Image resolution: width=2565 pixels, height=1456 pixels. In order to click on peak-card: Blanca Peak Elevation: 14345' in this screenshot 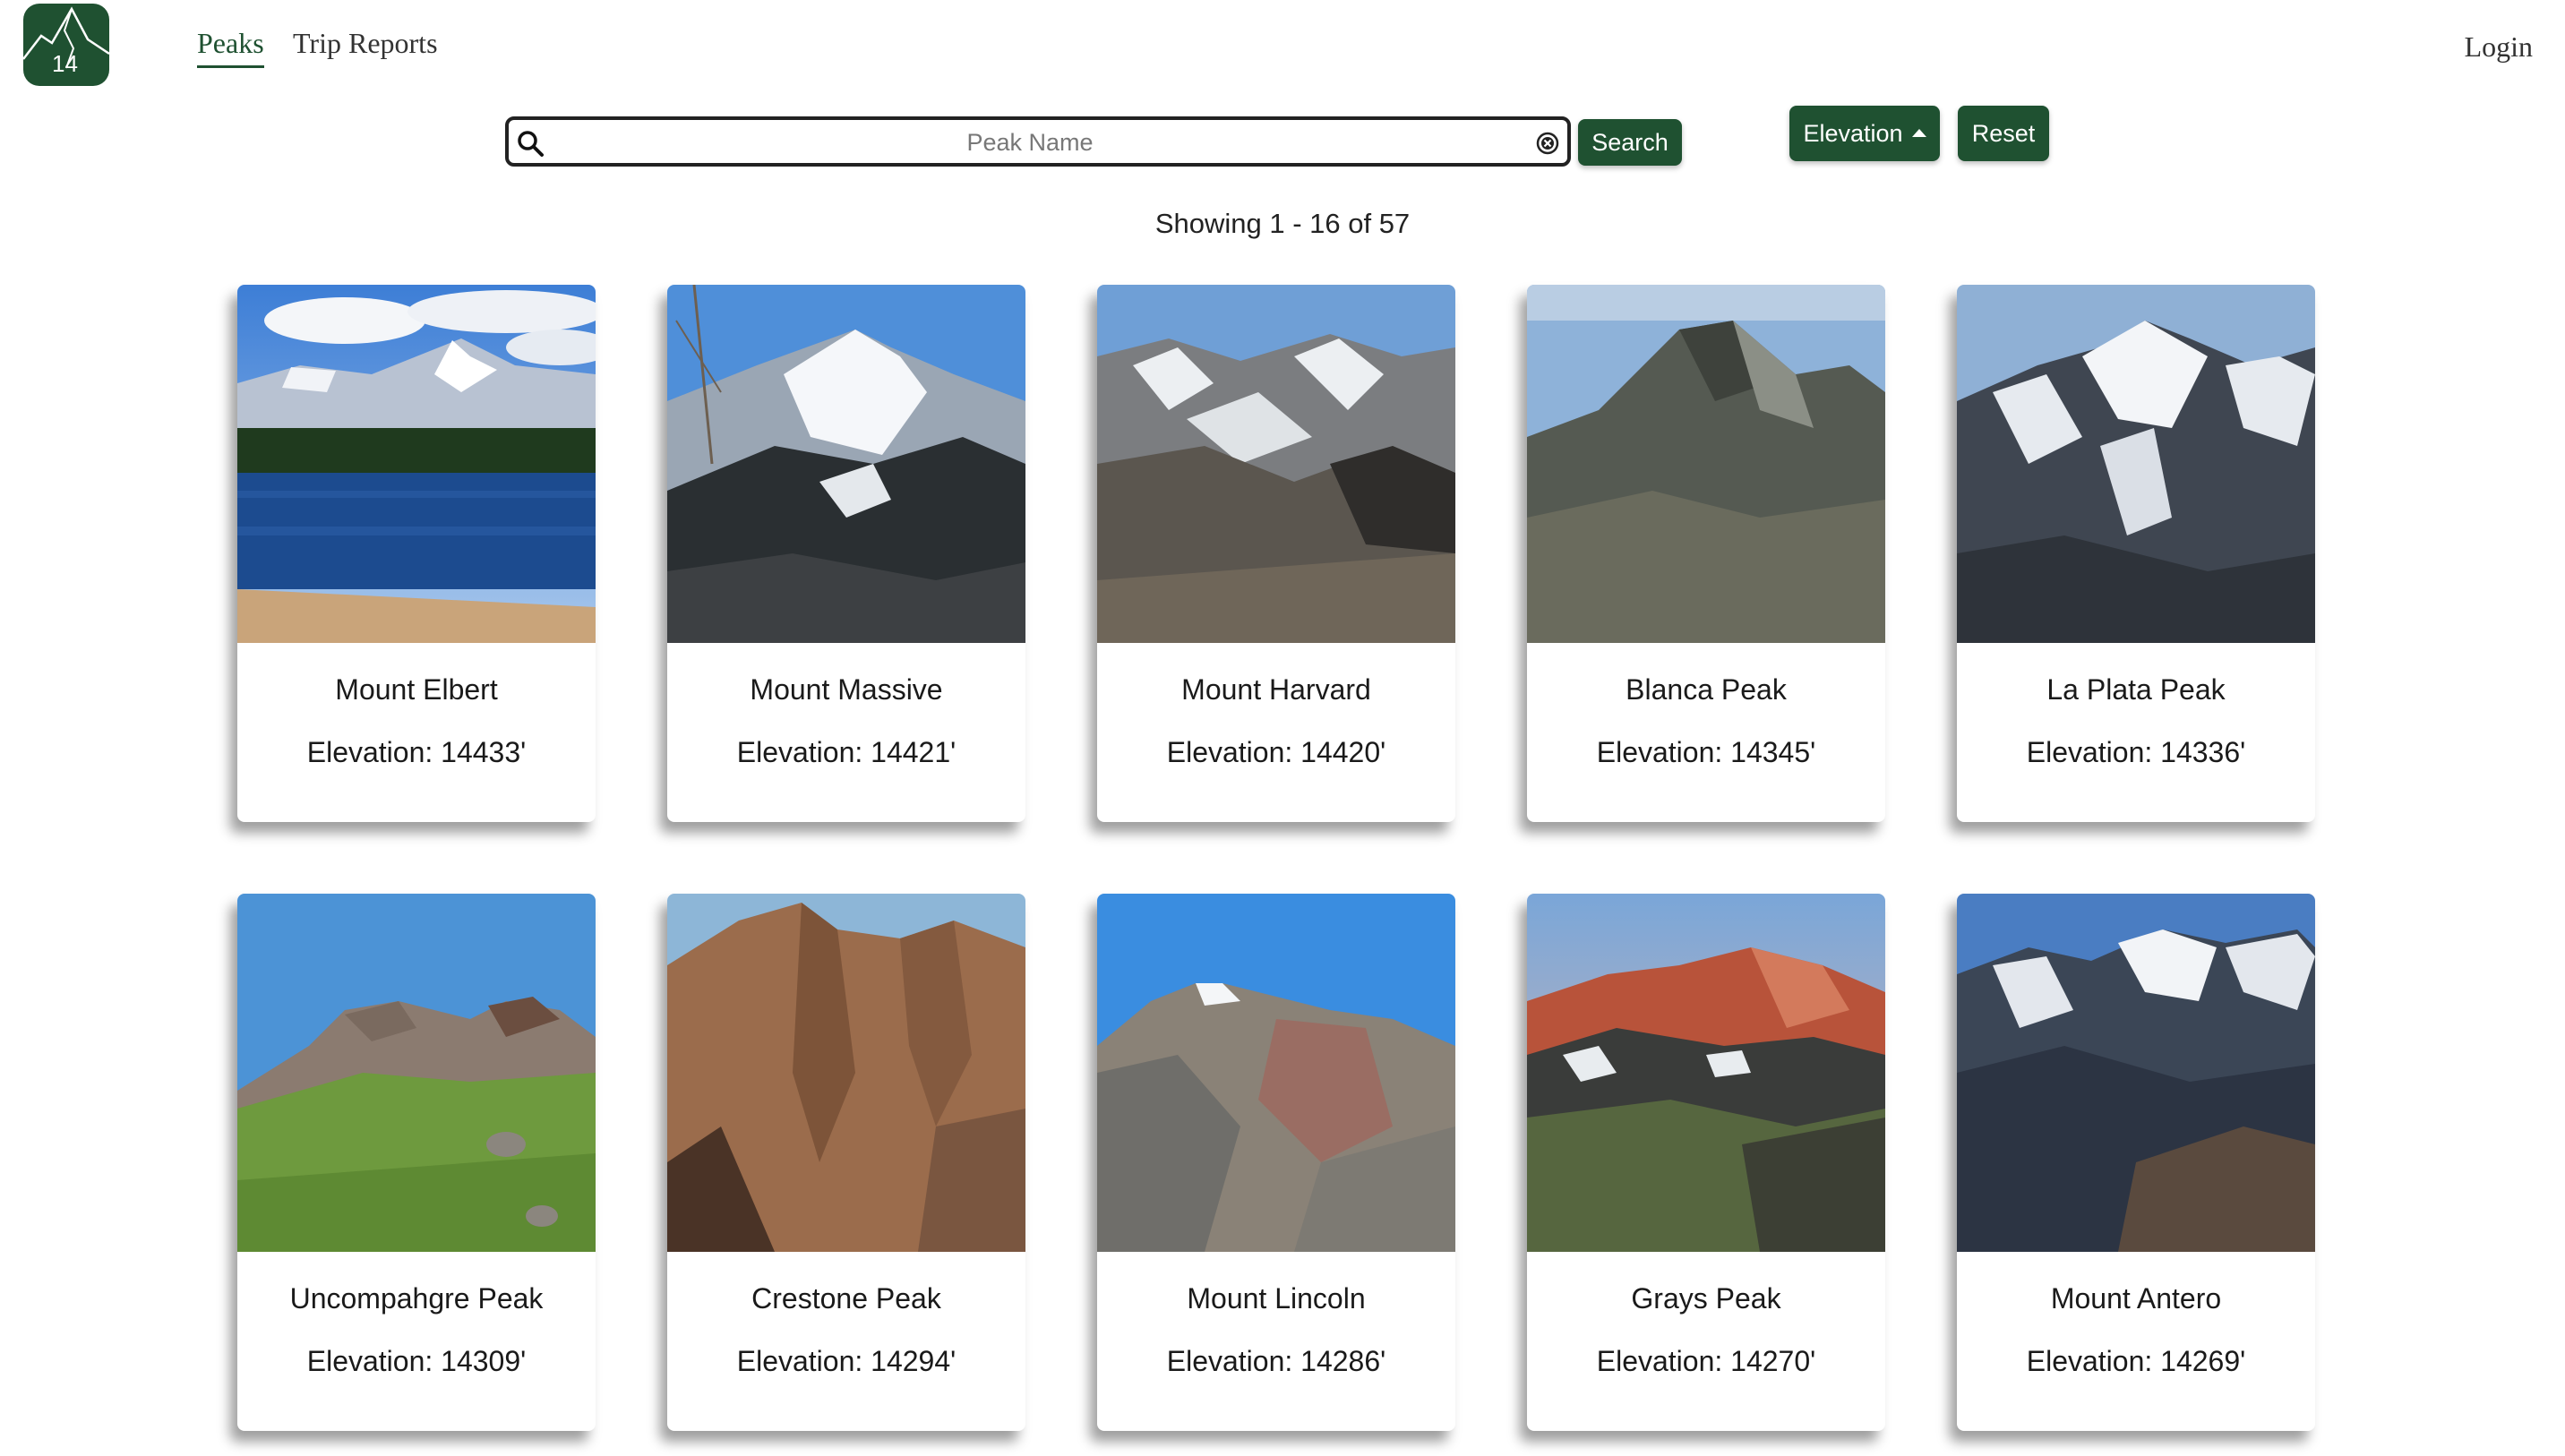, I will do `click(1706, 553)`.